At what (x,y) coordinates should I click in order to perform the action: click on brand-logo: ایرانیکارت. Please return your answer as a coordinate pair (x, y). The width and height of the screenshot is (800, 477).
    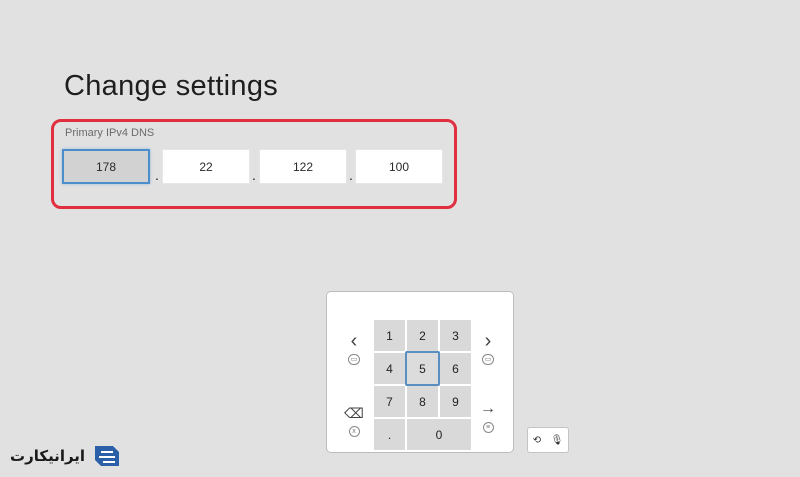
    Looking at the image, I should click on (66, 456).